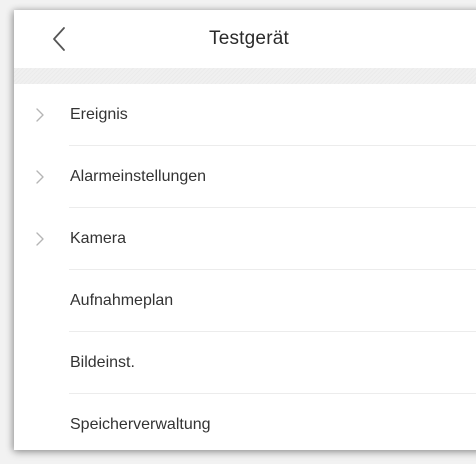  I want to click on chevron-left-icon, so click(59, 39).